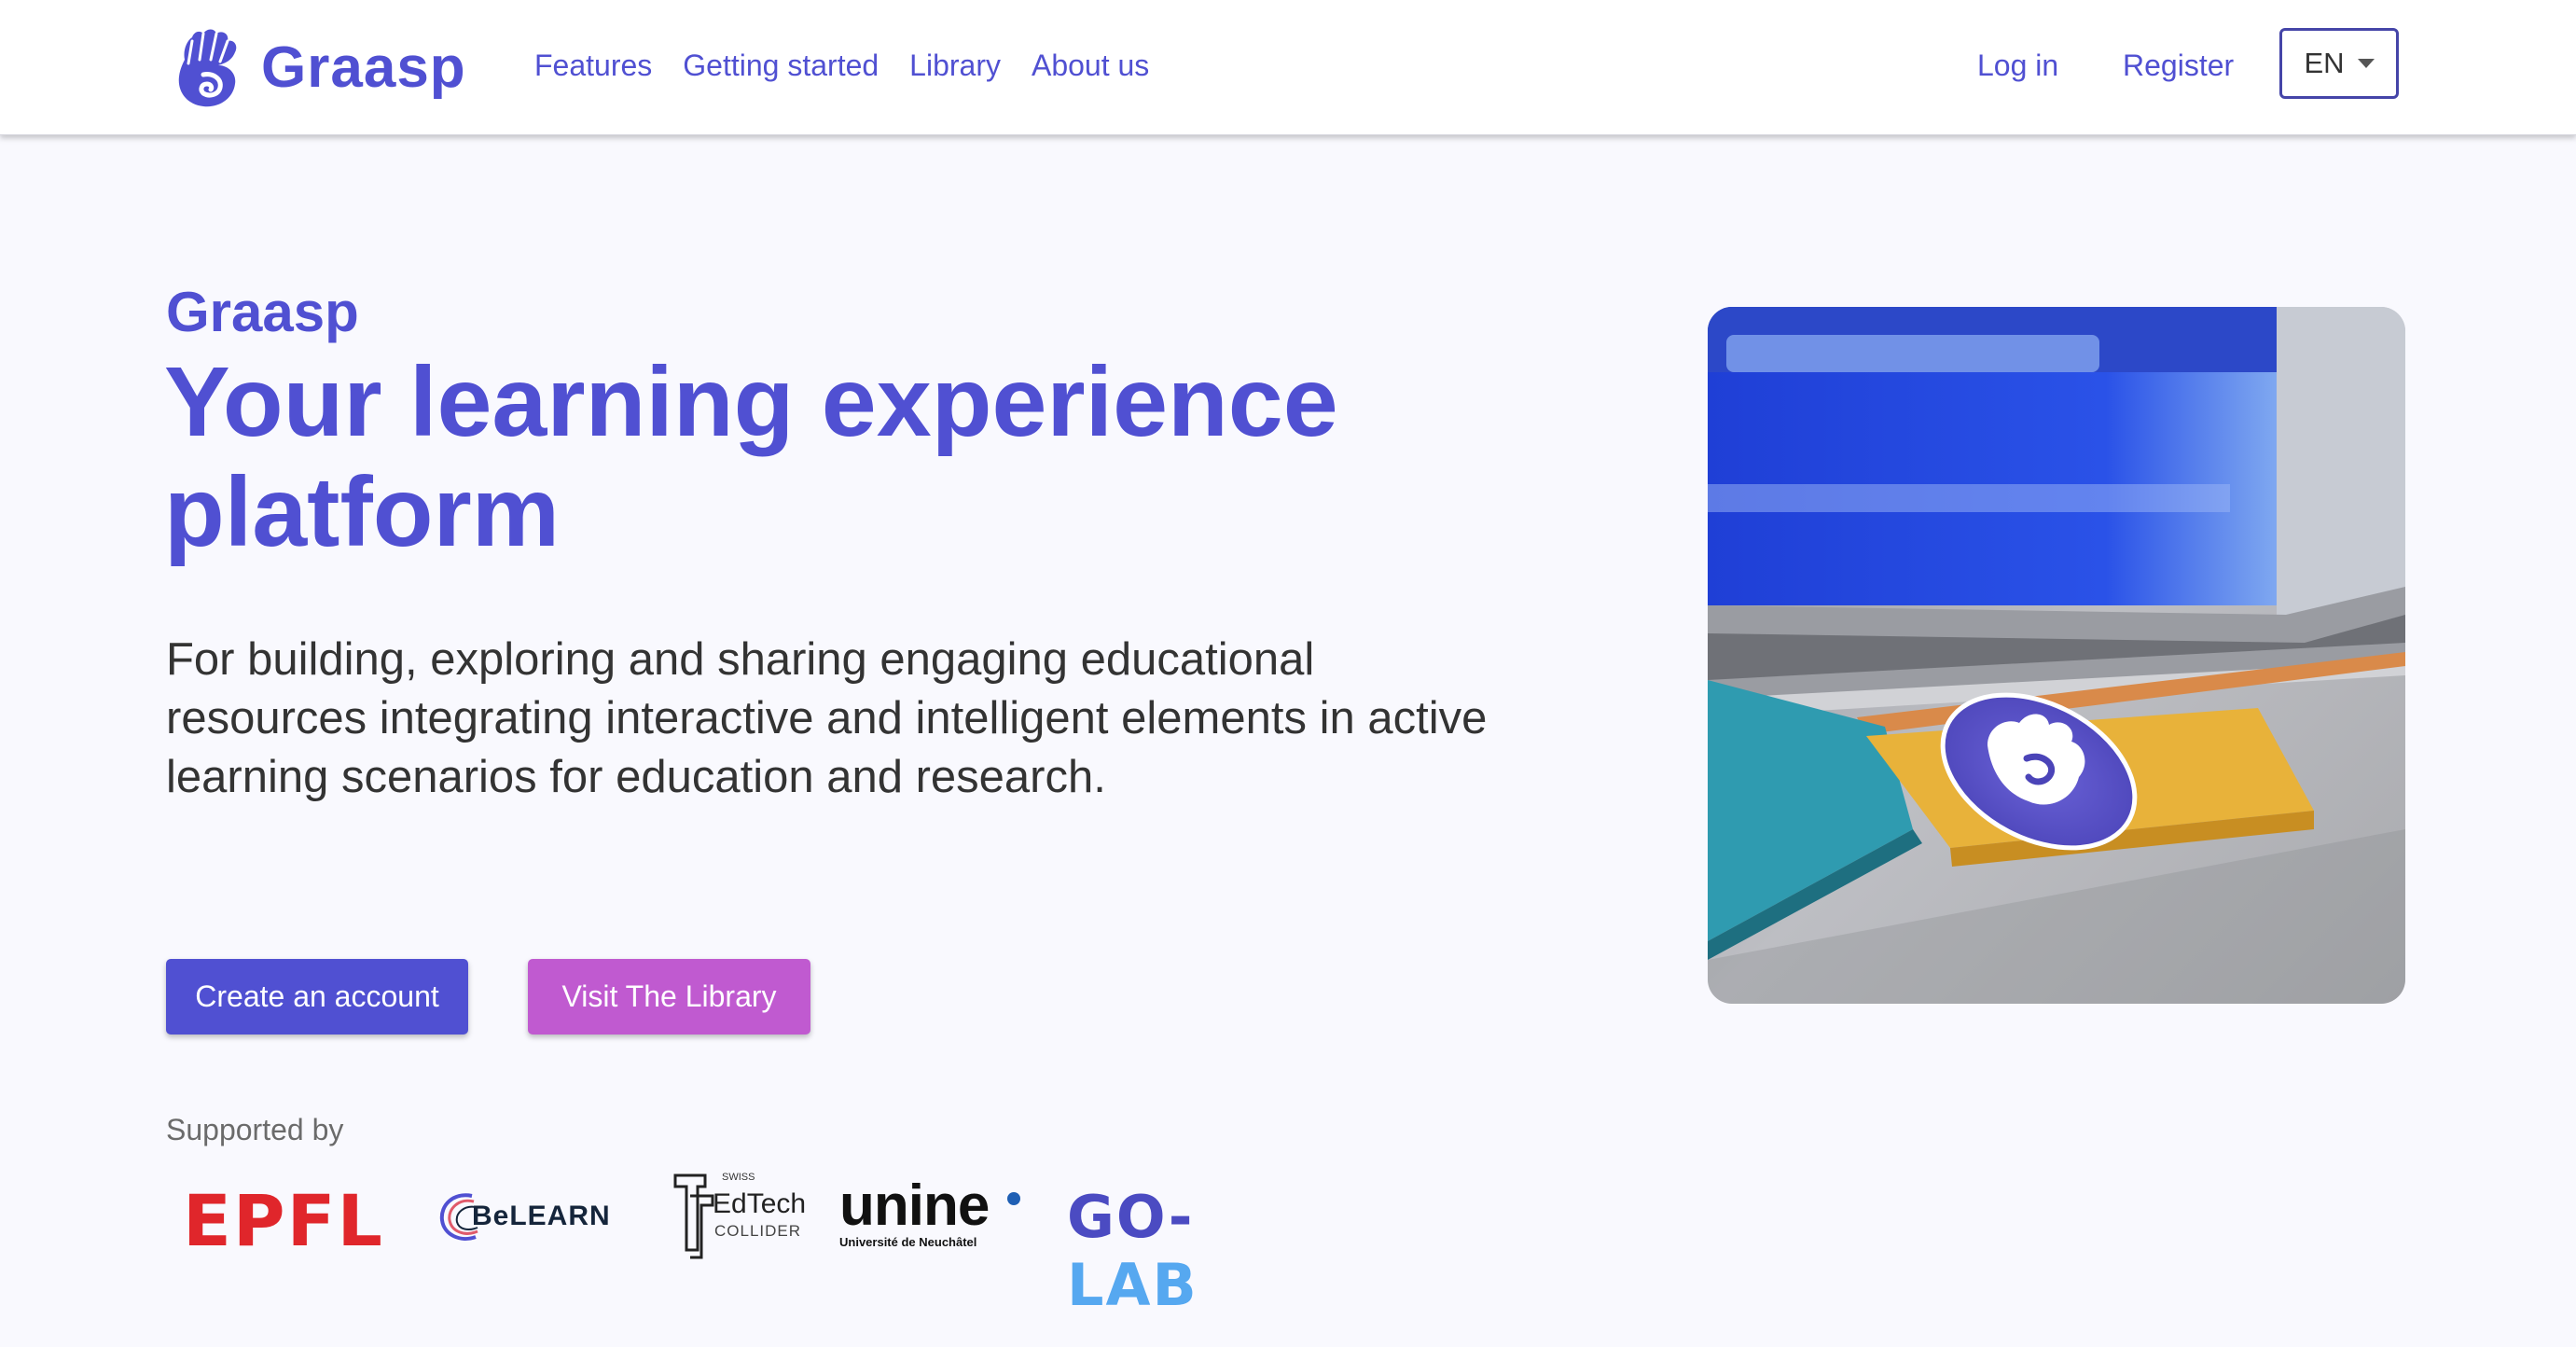 The width and height of the screenshot is (2576, 1347). I want to click on belearn-logo: BeLEARN, so click(523, 1216).